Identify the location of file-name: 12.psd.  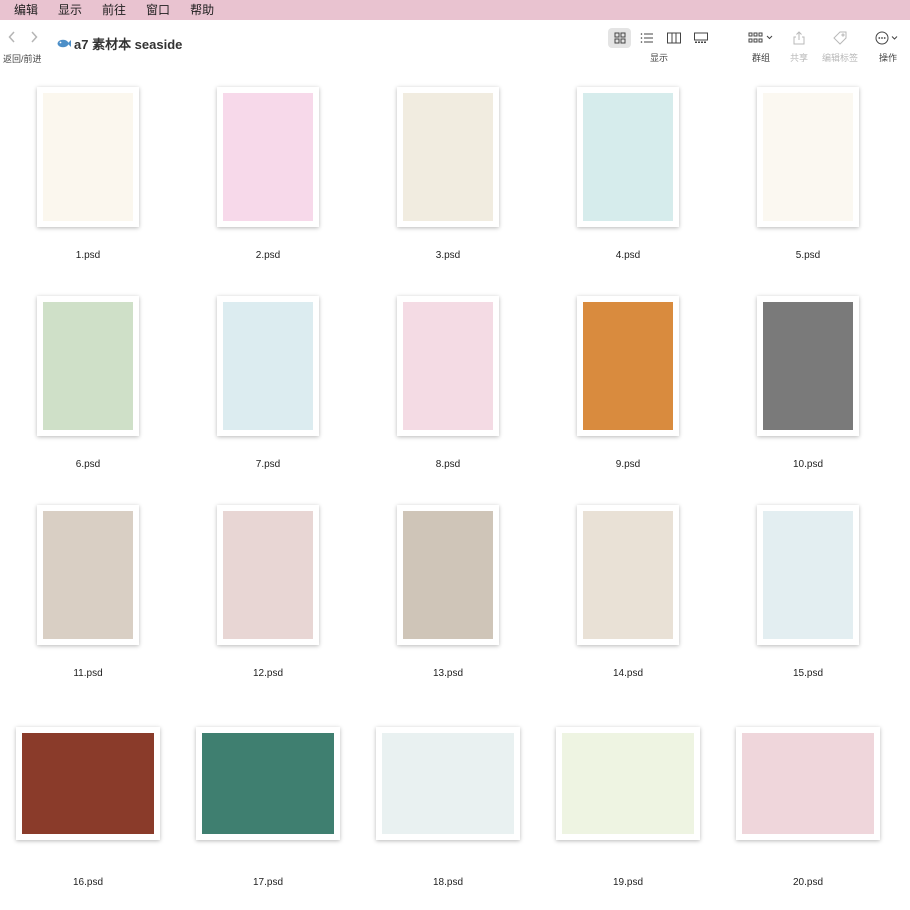
(268, 673).